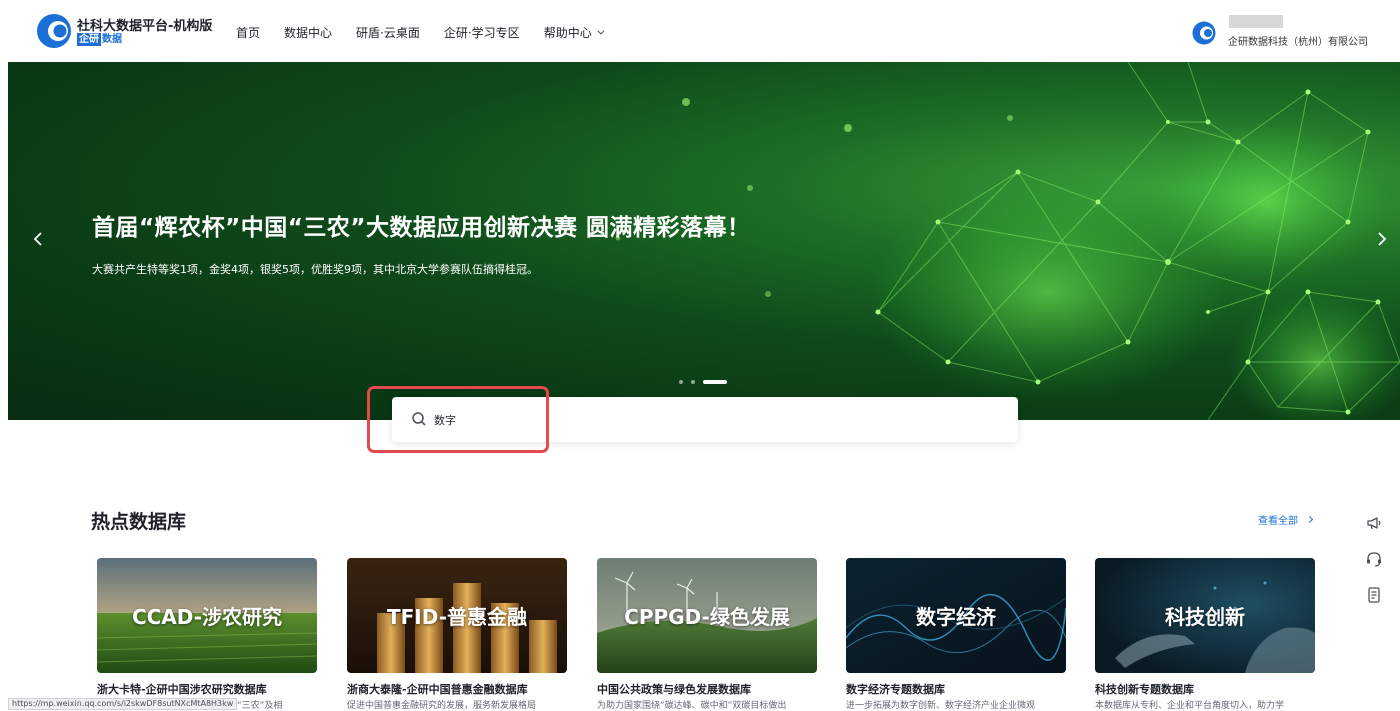 The height and width of the screenshot is (711, 1400). I want to click on card-image: 科技创新, so click(1205, 615).